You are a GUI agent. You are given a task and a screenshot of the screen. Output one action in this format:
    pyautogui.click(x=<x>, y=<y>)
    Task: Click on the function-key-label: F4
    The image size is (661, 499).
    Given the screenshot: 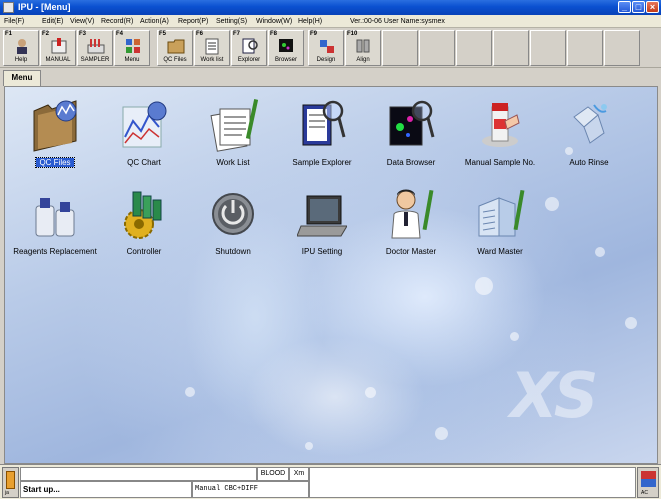 What is the action you would take?
    pyautogui.click(x=120, y=34)
    